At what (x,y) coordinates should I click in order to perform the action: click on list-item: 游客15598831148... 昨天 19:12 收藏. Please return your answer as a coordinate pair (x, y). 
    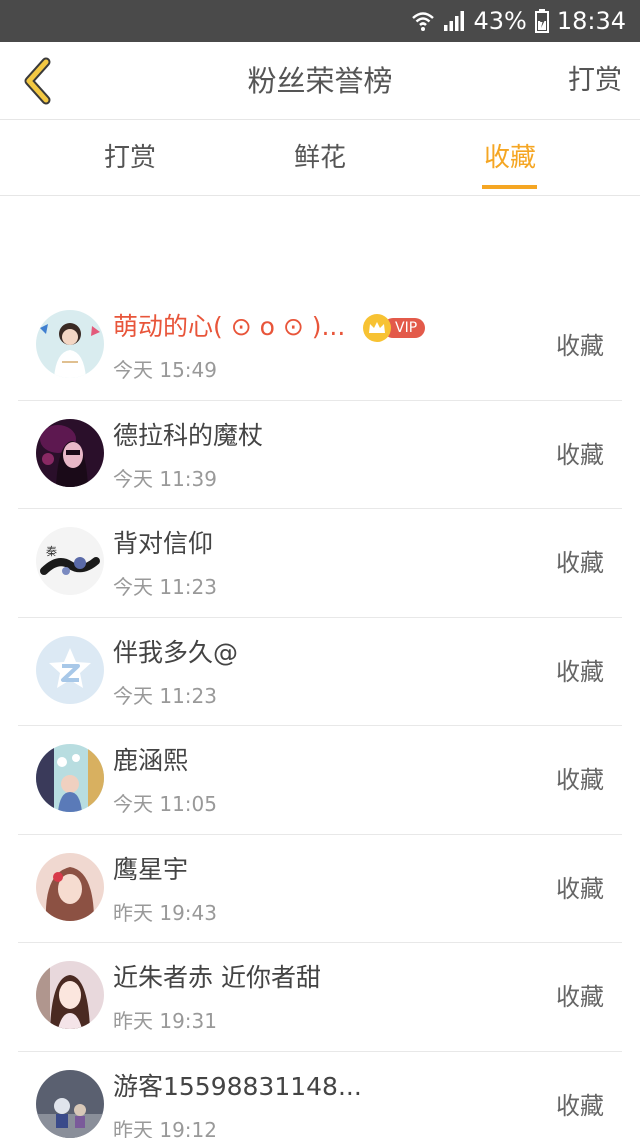
    Looking at the image, I should click on (320, 1095).